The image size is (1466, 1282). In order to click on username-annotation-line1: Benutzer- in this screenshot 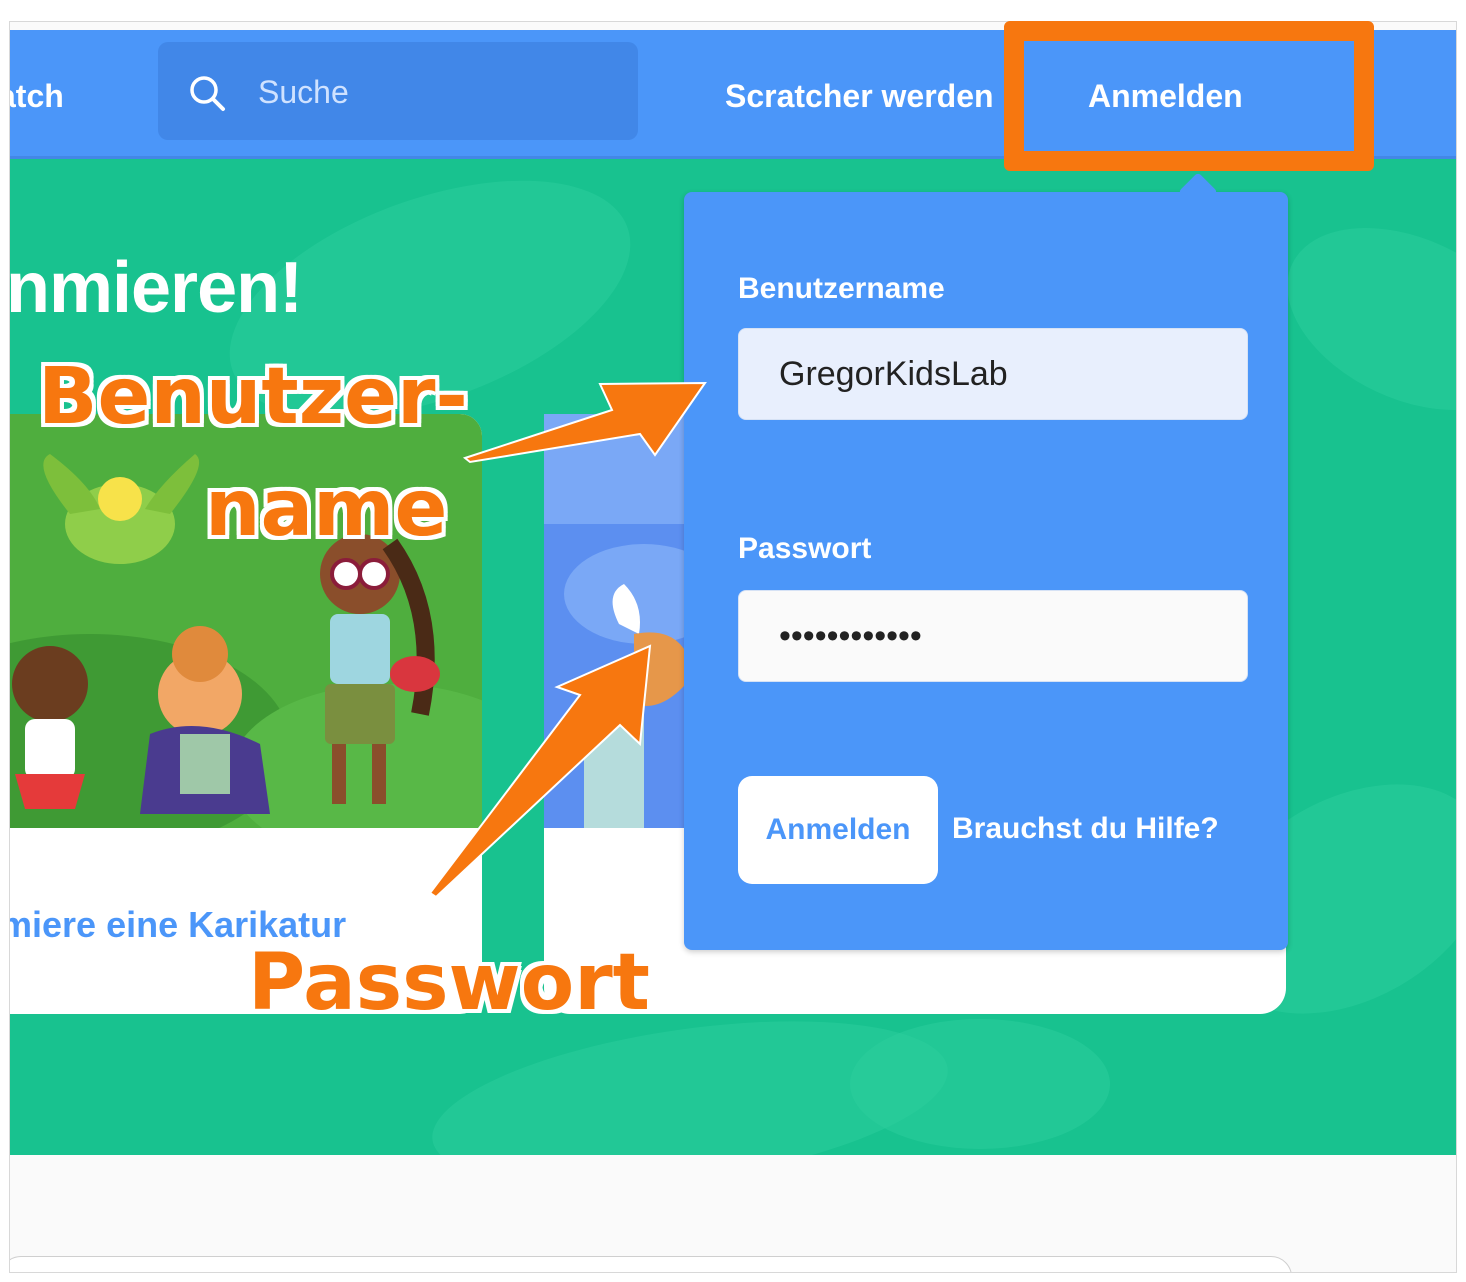, I will do `click(253, 397)`.